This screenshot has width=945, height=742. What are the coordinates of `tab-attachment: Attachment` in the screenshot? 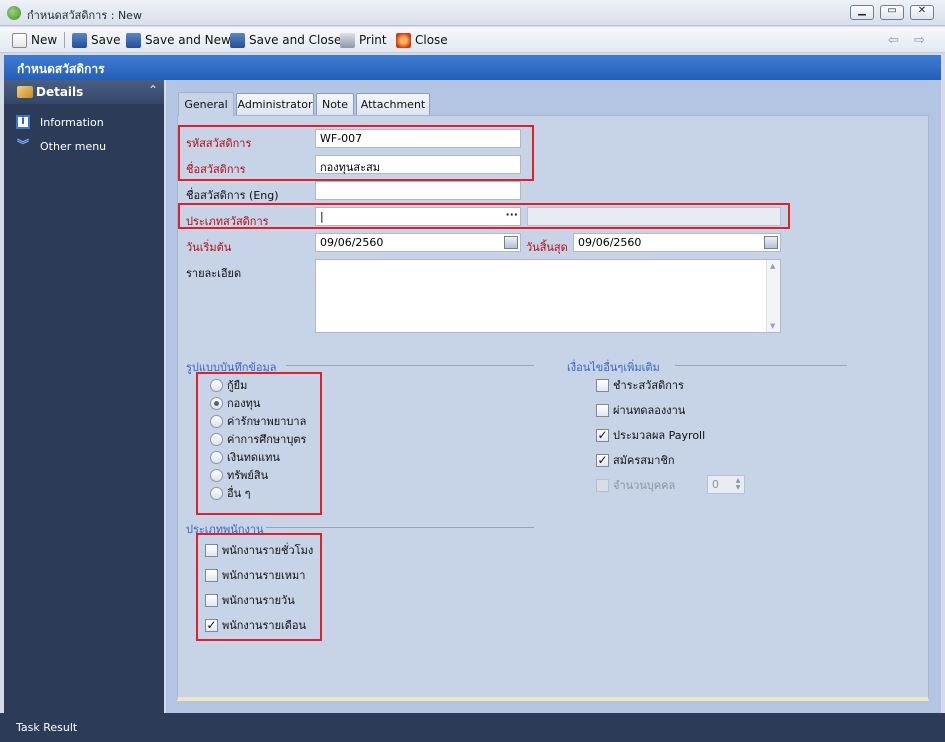 It's located at (393, 104).